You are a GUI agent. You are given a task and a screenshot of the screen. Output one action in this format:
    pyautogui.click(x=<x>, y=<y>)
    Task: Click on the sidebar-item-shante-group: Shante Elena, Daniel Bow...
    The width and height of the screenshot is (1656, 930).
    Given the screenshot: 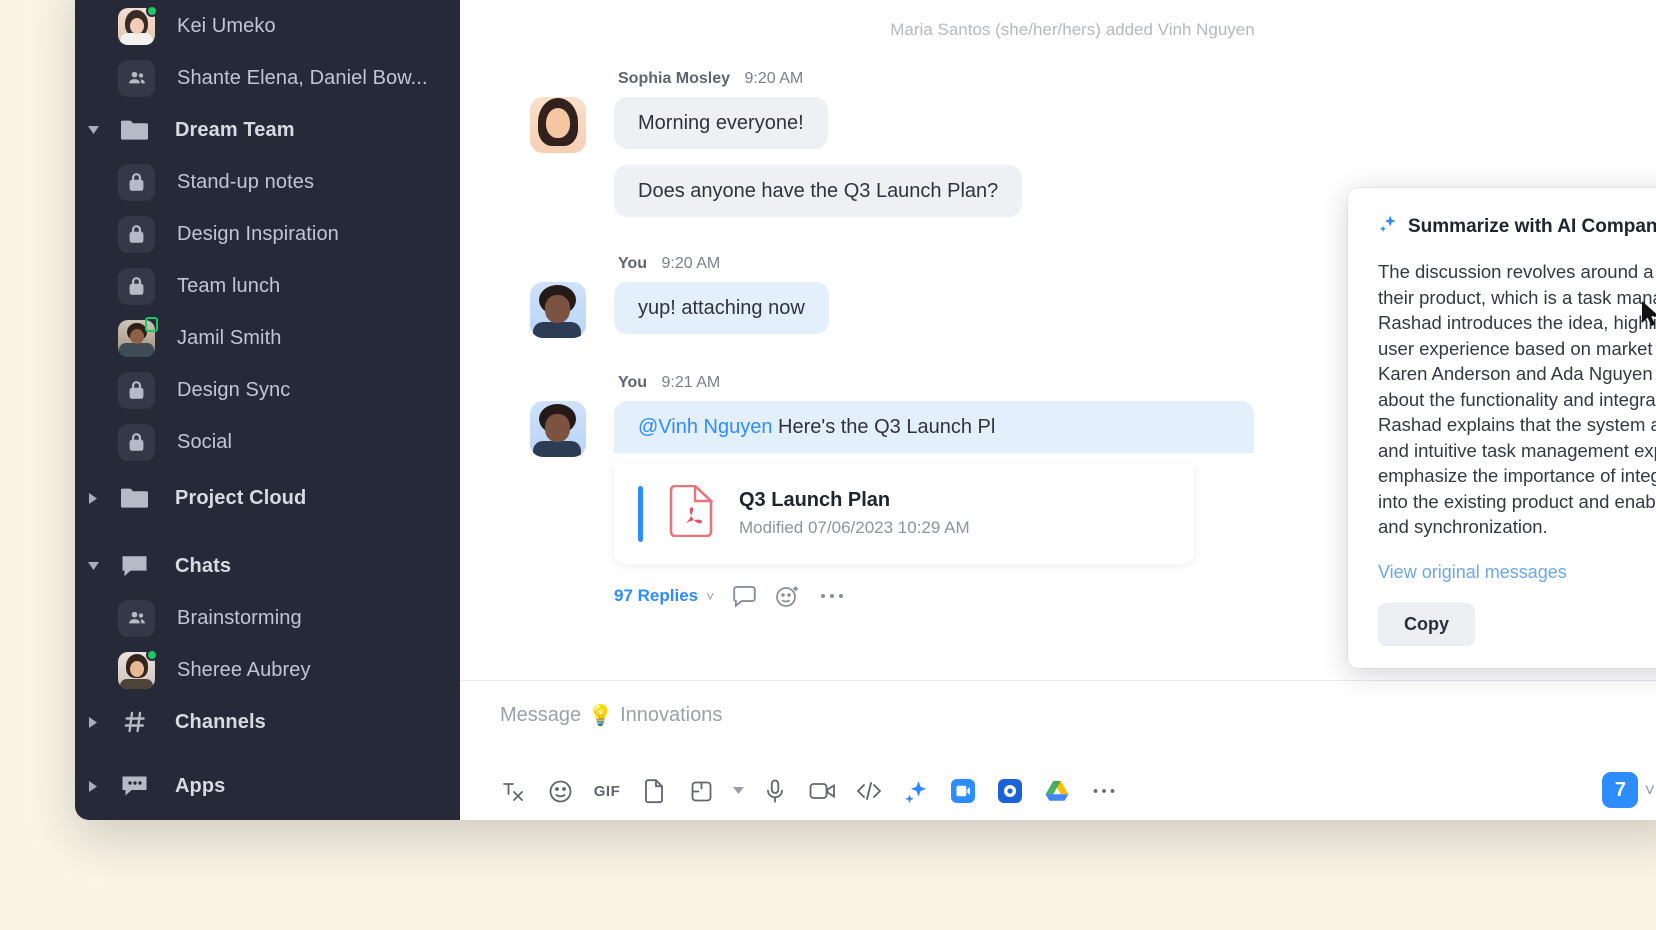 What is the action you would take?
    pyautogui.click(x=267, y=78)
    